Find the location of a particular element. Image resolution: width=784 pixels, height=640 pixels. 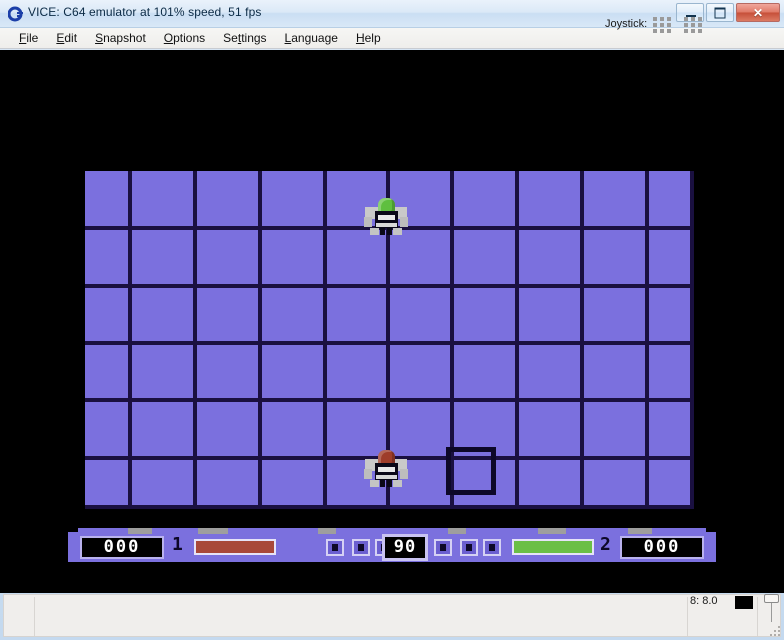

status-bar is located at coordinates (392, 615).